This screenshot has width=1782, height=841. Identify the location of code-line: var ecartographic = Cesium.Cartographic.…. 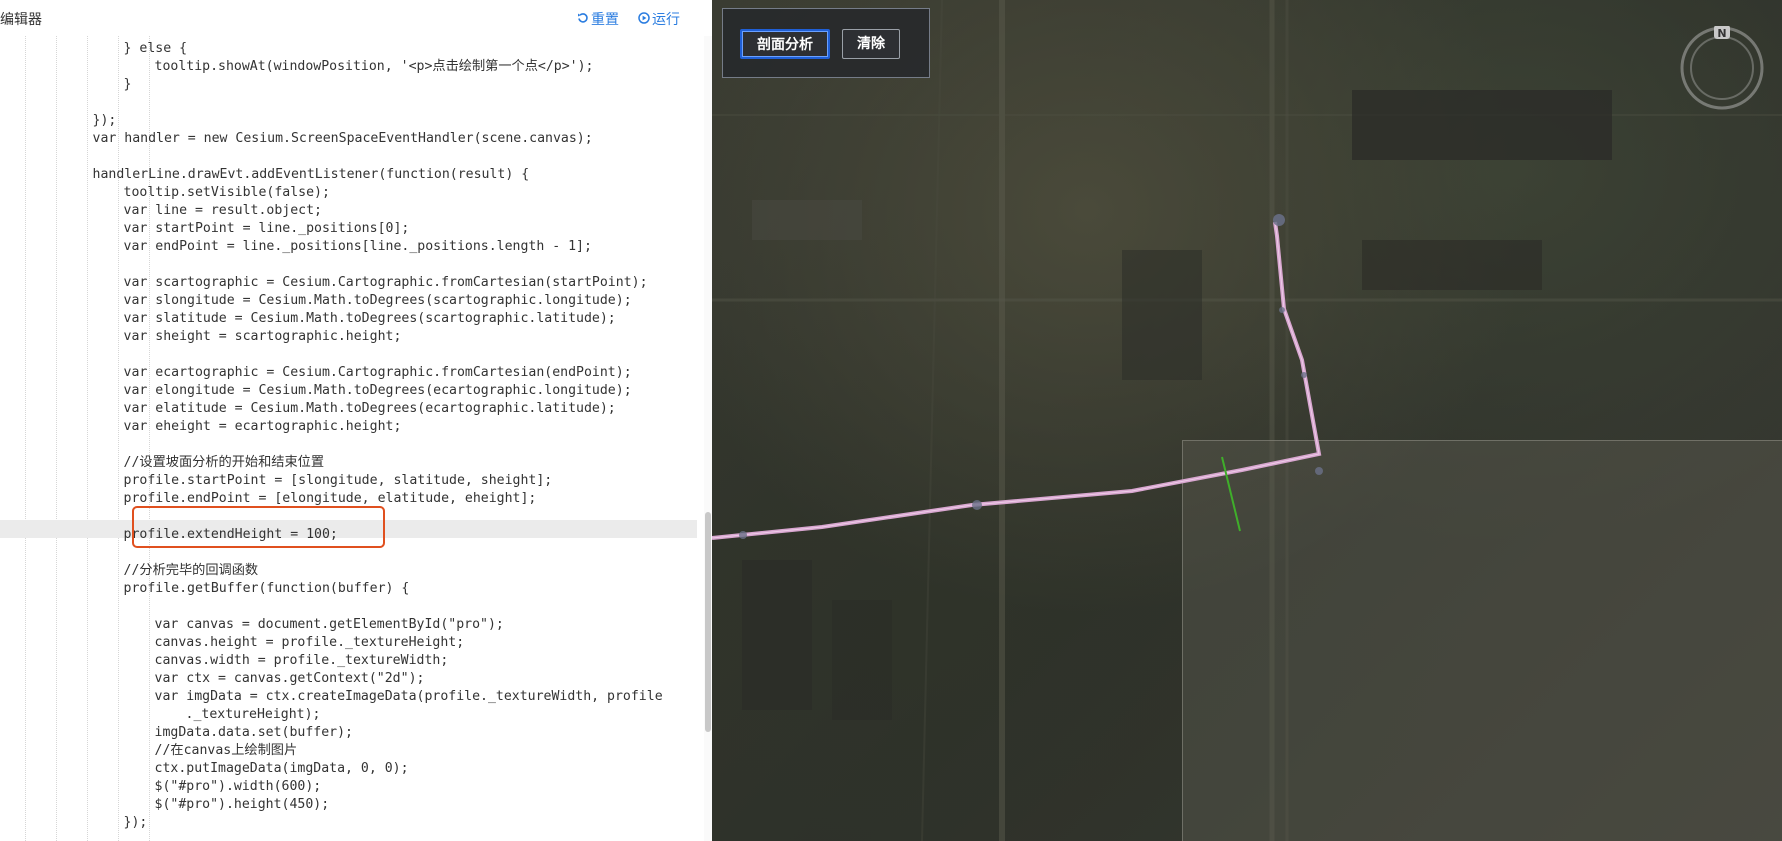
(377, 372).